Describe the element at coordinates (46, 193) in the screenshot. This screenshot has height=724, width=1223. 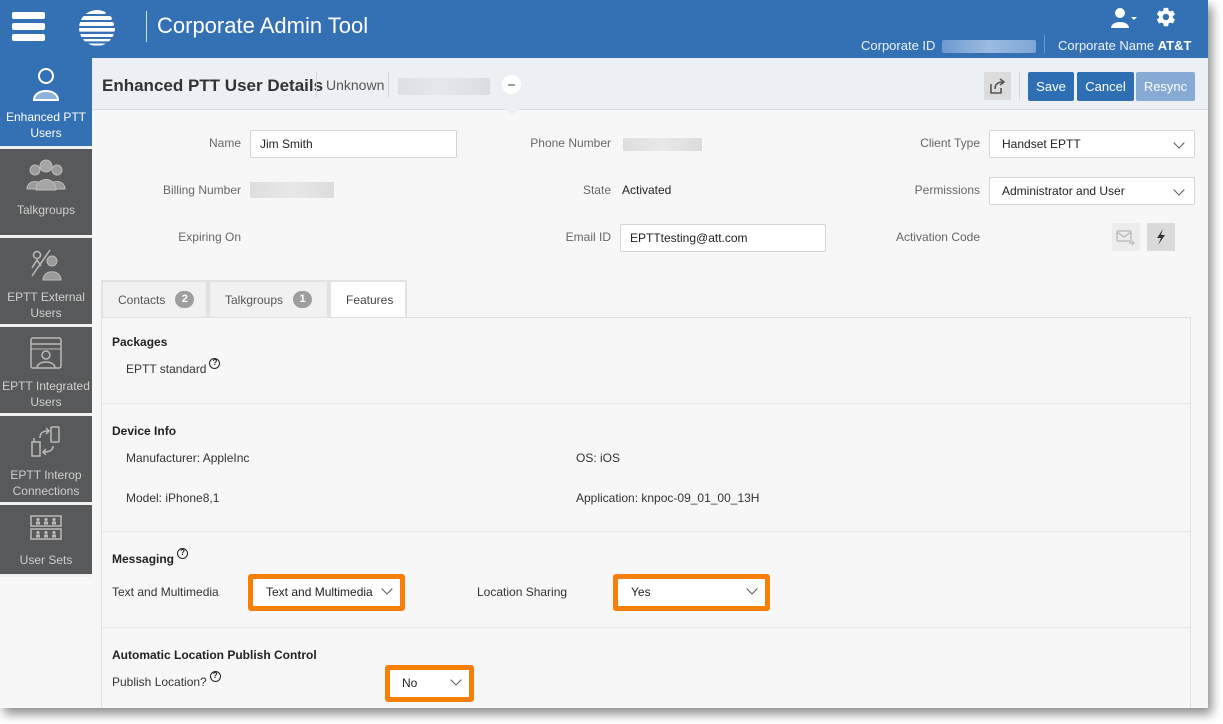
I see `sidebar-item-talkgroups: Talkgroups` at that location.